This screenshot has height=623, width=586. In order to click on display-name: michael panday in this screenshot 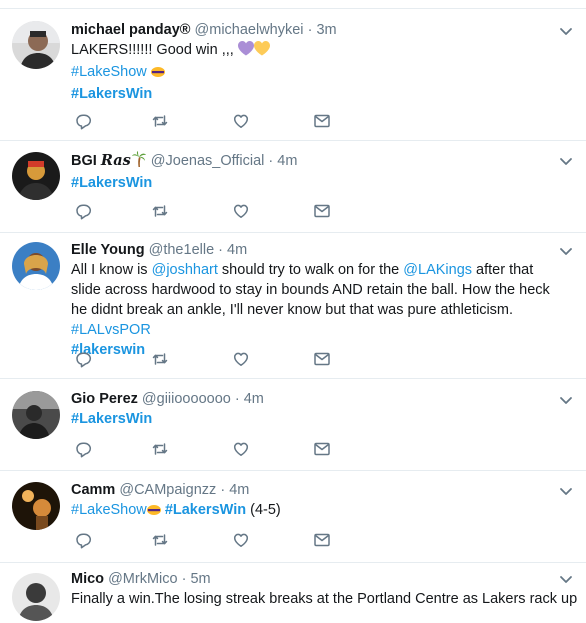, I will do `click(125, 30)`.